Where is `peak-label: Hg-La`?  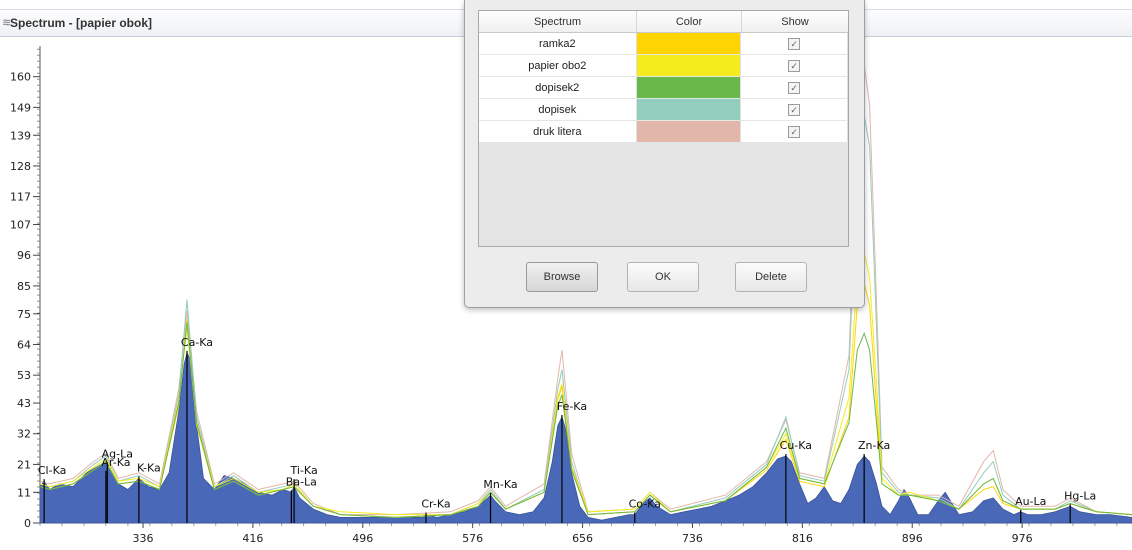
peak-label: Hg-La is located at coordinates (1080, 495).